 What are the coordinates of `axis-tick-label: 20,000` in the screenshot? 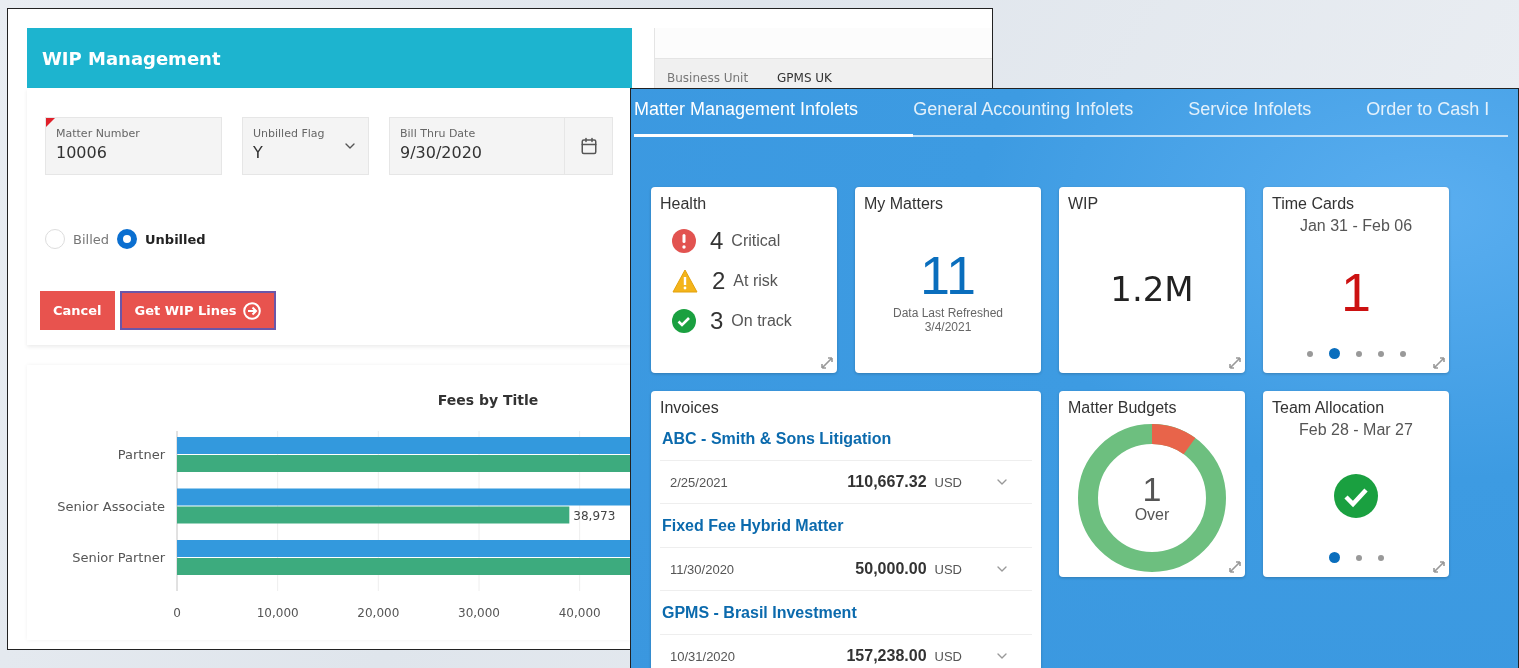 It's located at (378, 613).